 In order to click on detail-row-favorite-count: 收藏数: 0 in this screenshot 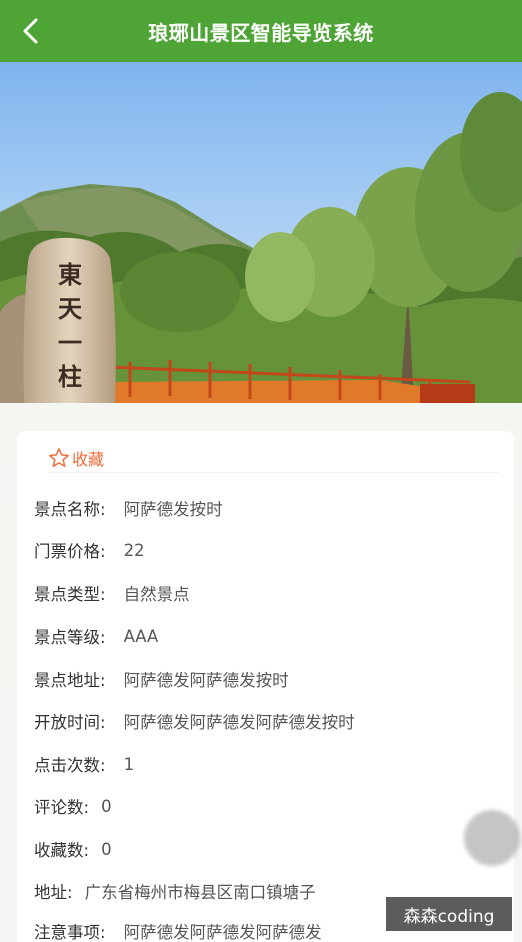, I will do `click(73, 850)`.